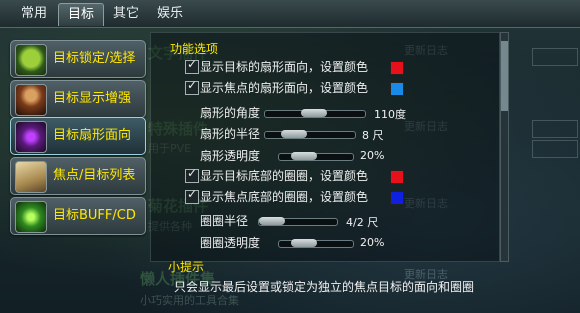 The width and height of the screenshot is (580, 313). I want to click on tab-bar: 常用 目标 其它 娱乐, so click(290, 14).